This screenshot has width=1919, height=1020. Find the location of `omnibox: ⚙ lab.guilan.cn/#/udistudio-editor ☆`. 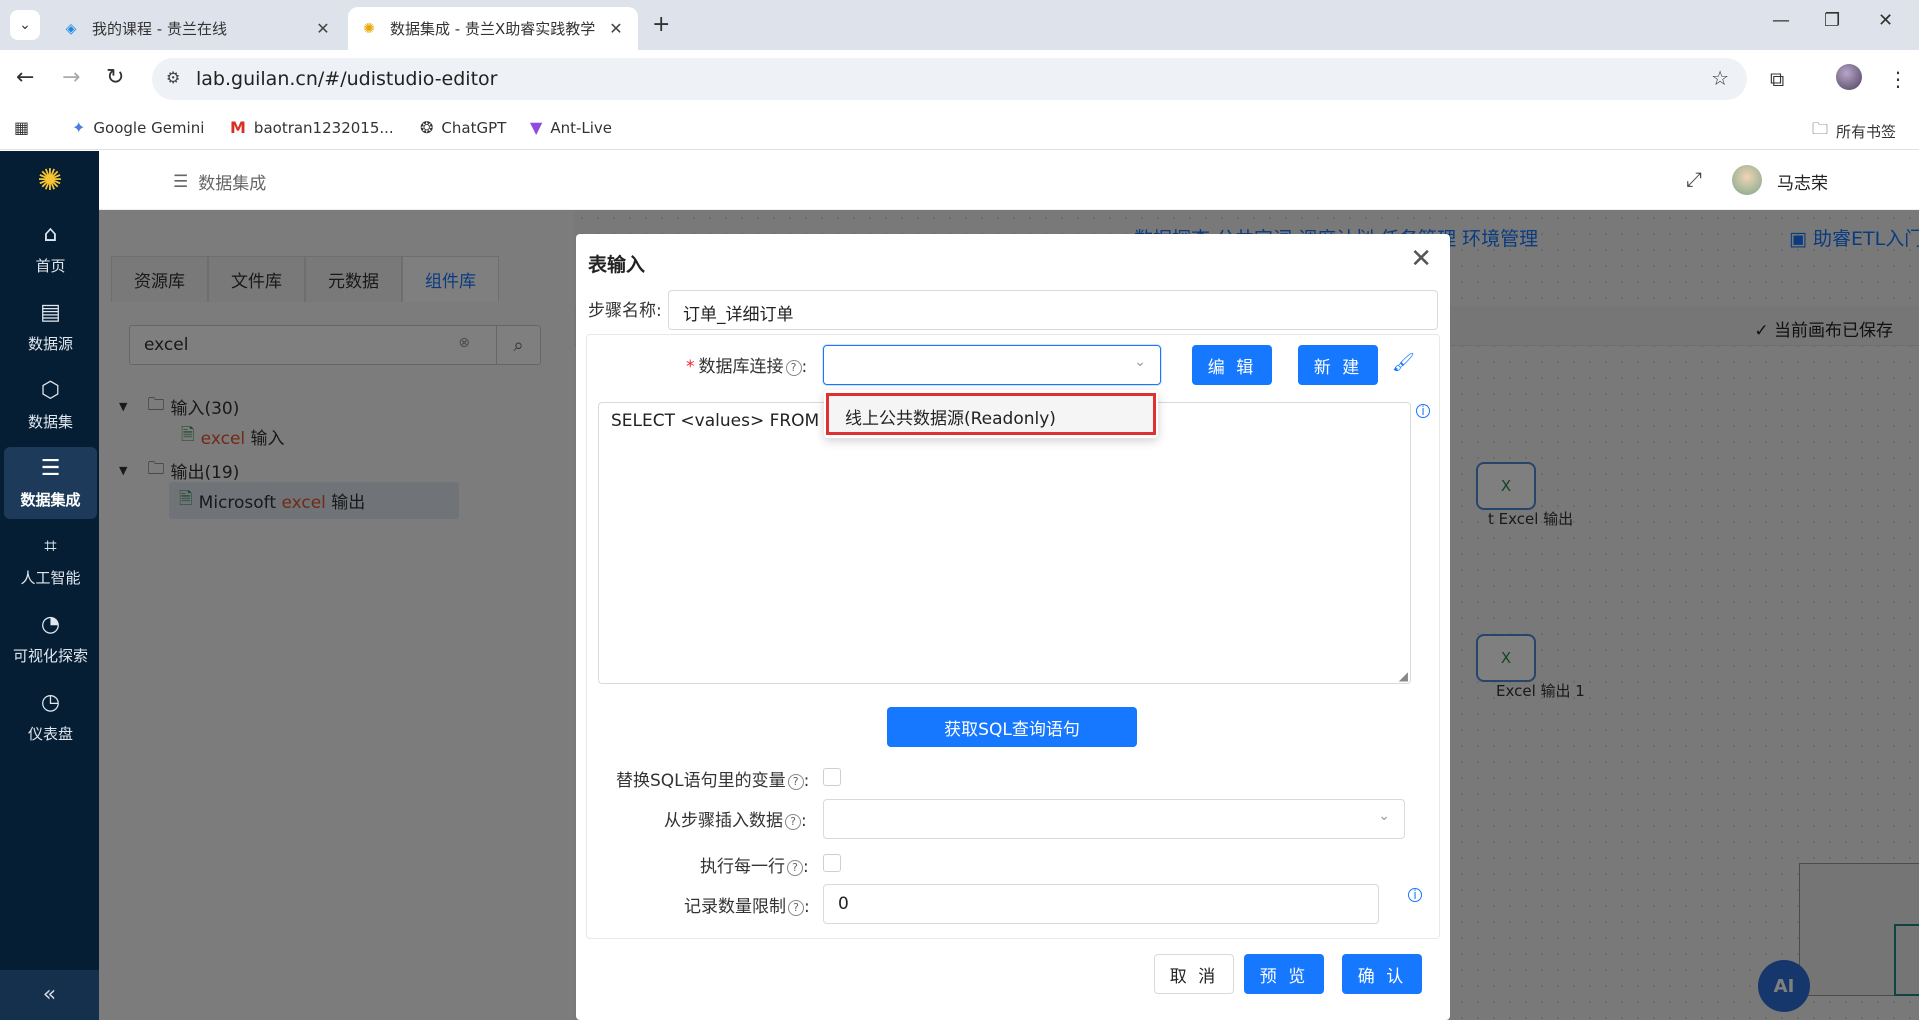

omnibox: ⚙ lab.guilan.cn/#/udistudio-editor ☆ is located at coordinates (949, 79).